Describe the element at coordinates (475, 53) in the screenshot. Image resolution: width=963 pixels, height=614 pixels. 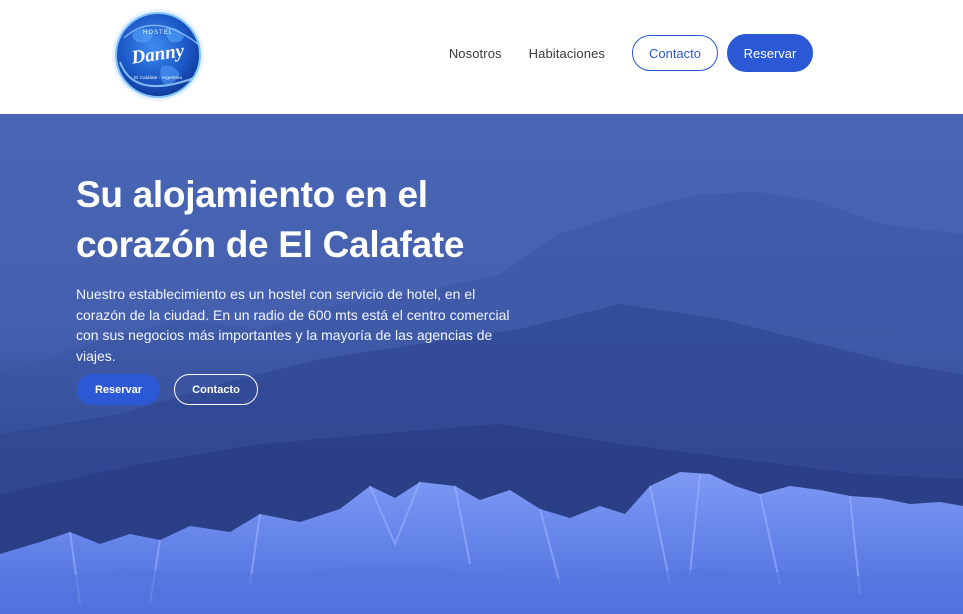
I see `nav-link-nosotros: Nosotros` at that location.